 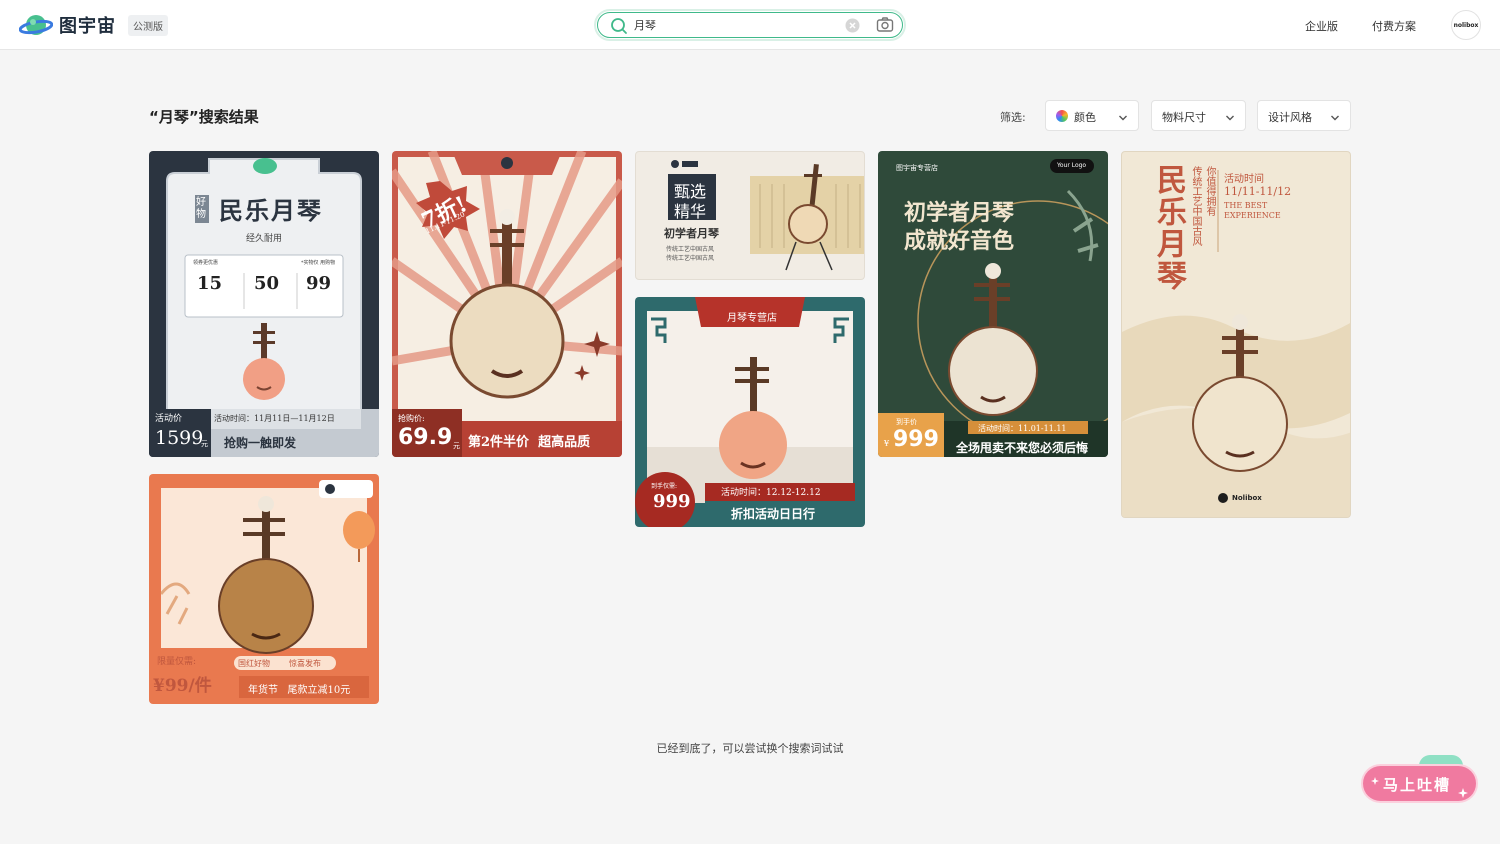 What do you see at coordinates (425, 437) in the screenshot?
I see `card-2-price: 69.9` at bounding box center [425, 437].